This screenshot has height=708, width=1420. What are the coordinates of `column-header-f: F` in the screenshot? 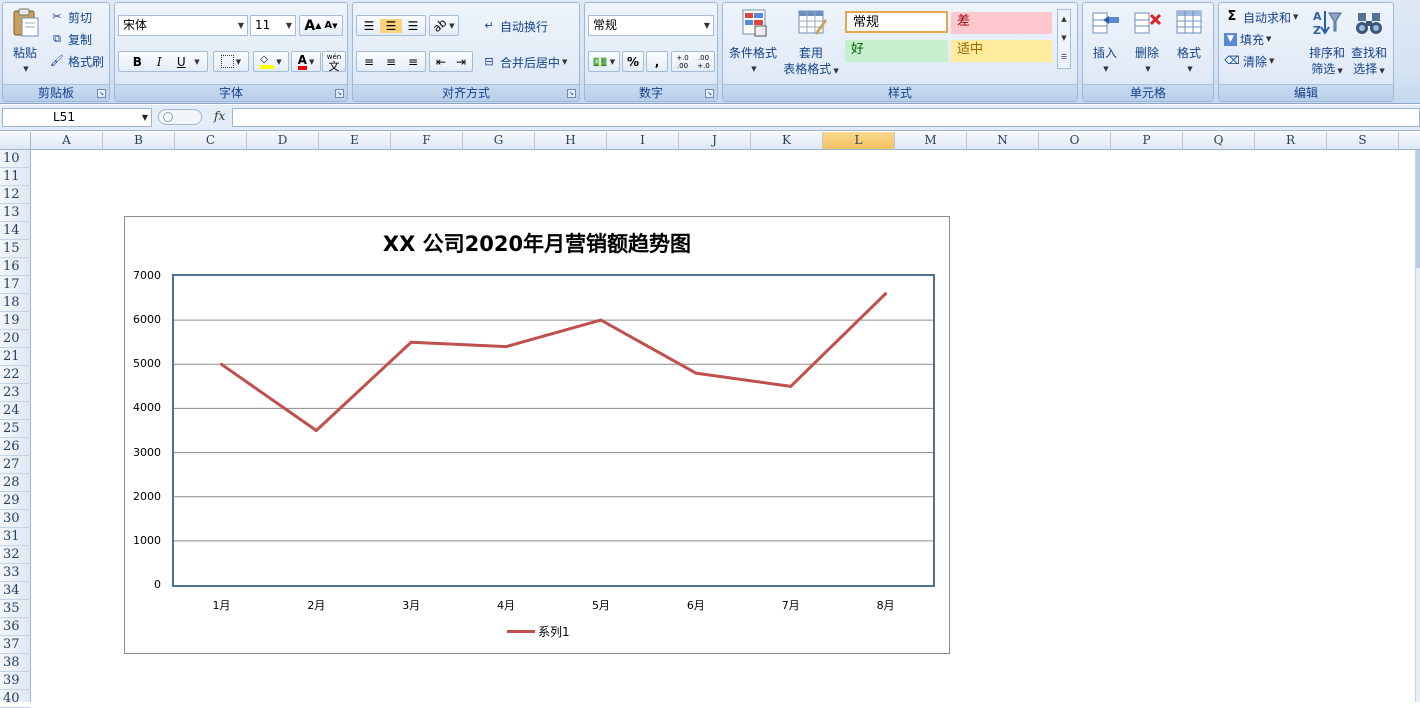 It's located at (427, 140).